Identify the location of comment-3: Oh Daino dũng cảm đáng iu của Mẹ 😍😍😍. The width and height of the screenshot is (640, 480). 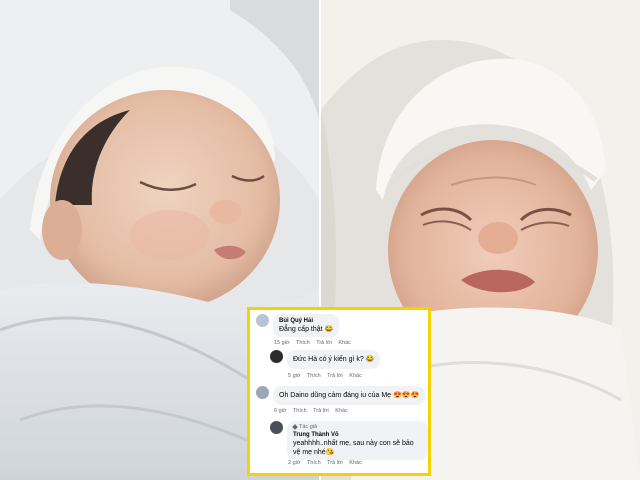
(341, 395).